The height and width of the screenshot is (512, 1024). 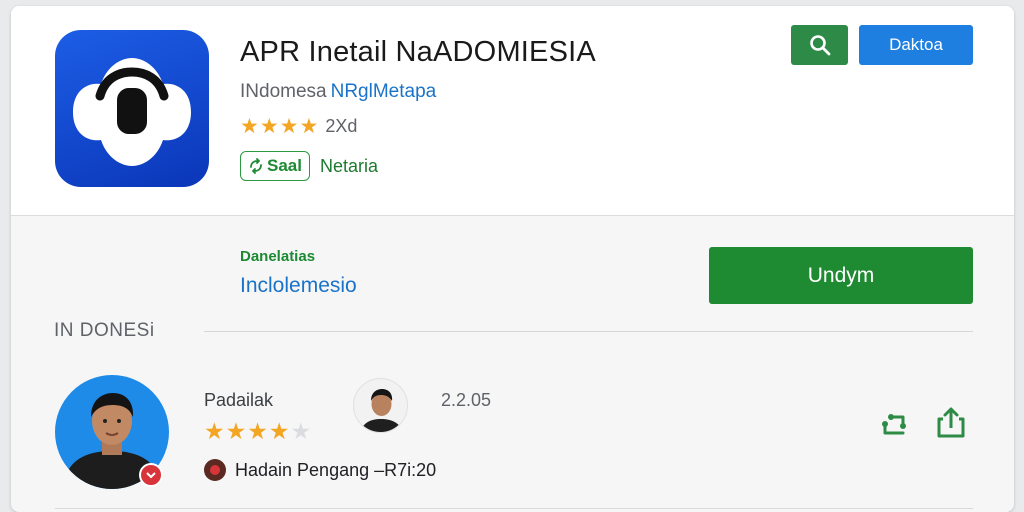 What do you see at coordinates (301, 431) in the screenshot?
I see `review-stars-empty: ★` at bounding box center [301, 431].